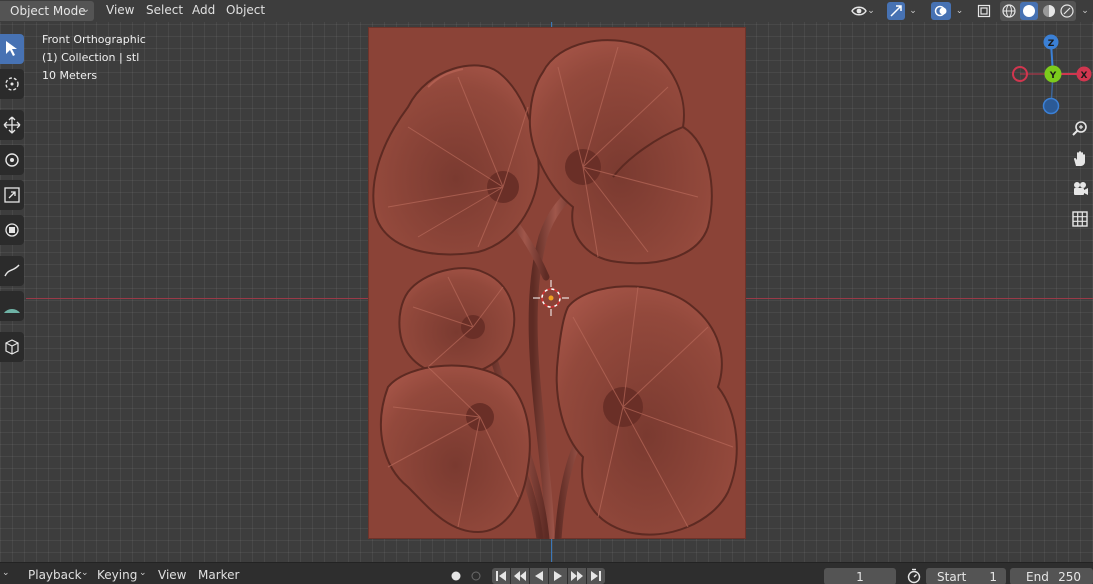 The image size is (1093, 584). I want to click on overlays-icon, so click(940, 11).